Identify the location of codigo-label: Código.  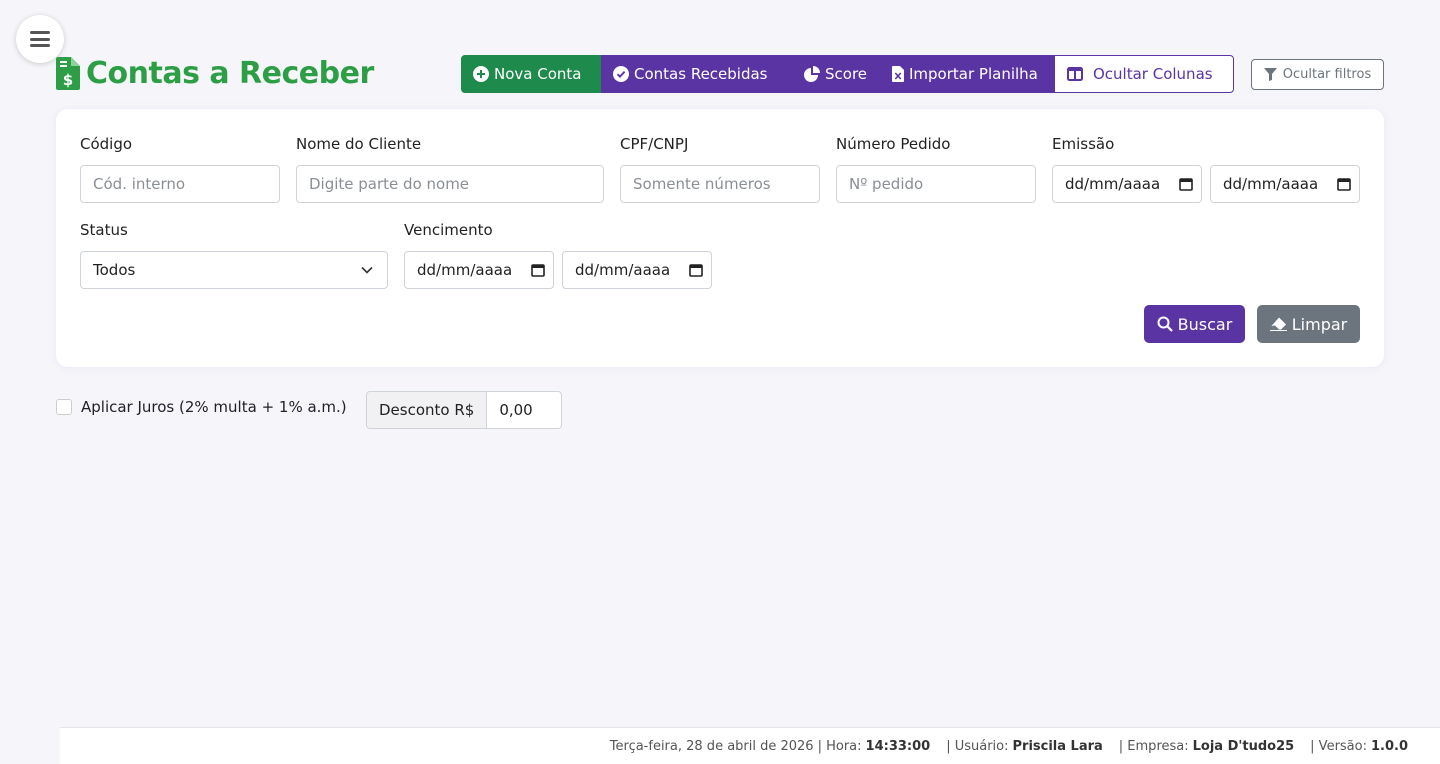
(106, 144).